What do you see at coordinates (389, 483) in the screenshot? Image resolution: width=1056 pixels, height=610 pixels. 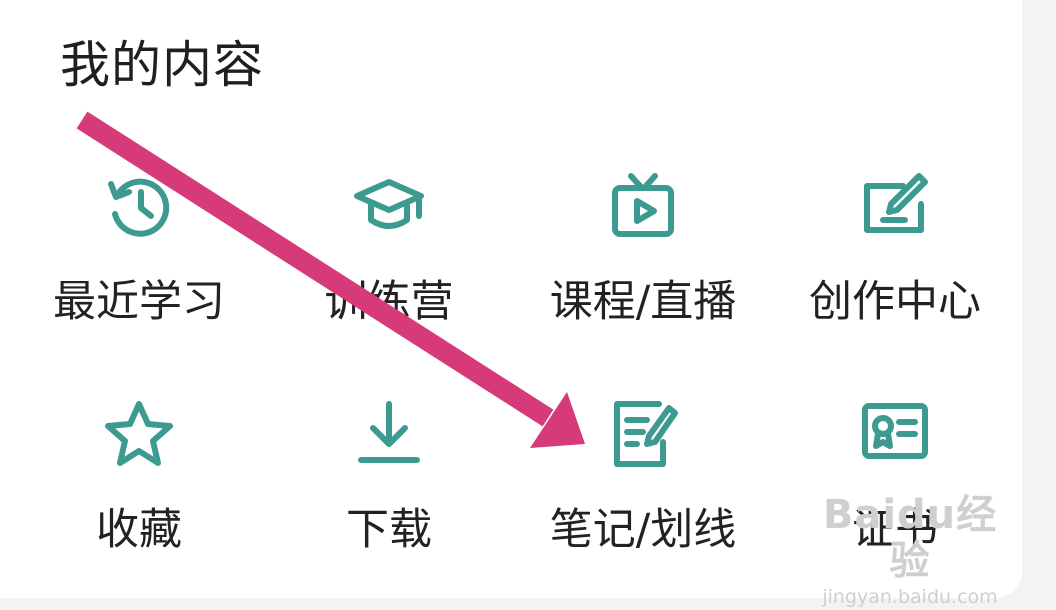 I see `menu-item-download: 下载` at bounding box center [389, 483].